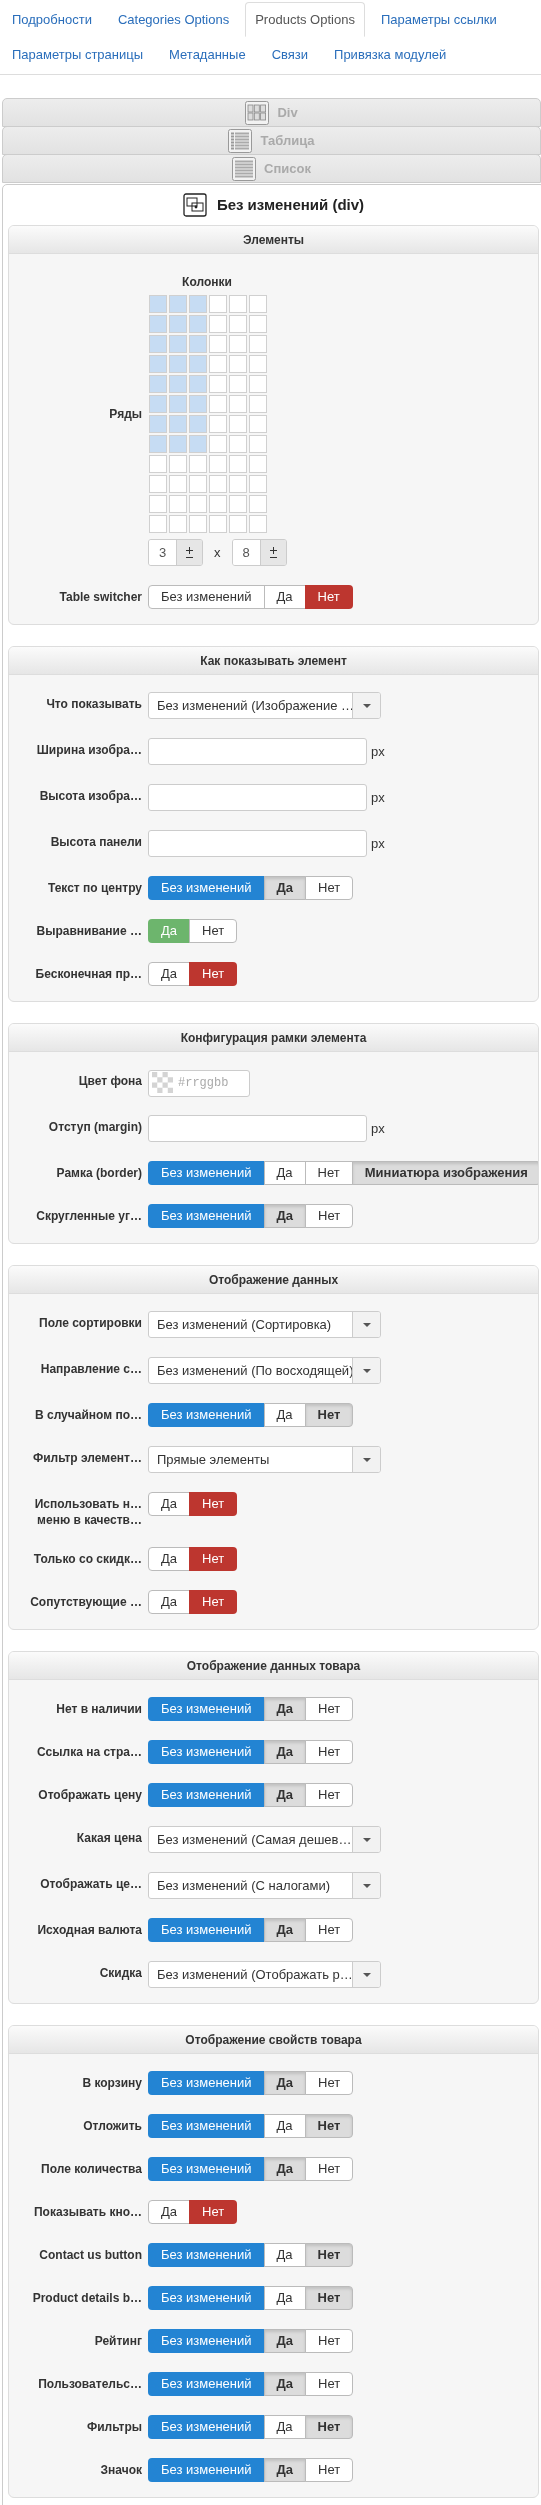 The height and width of the screenshot is (2505, 541). Describe the element at coordinates (390, 54) in the screenshot. I see `tab: Привязка модулей` at that location.